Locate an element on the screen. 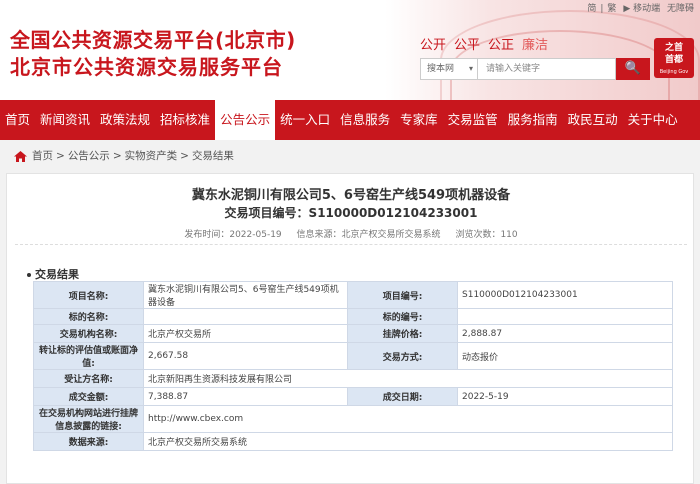 This screenshot has height=484, width=700. search-scope-select: 搜本网 ▾ is located at coordinates (449, 69).